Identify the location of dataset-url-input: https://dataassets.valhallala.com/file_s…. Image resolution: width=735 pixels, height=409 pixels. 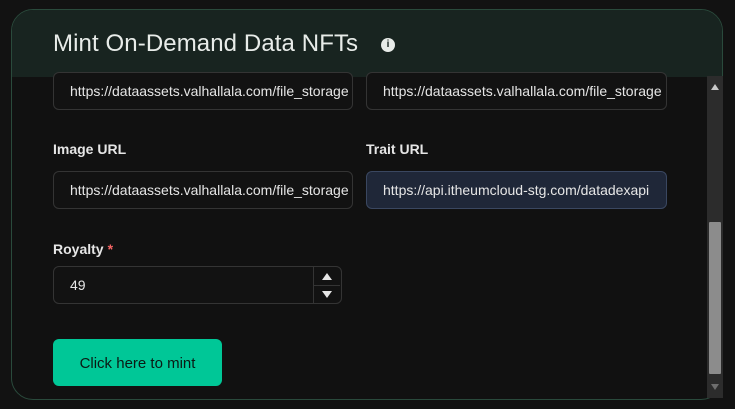
(203, 91).